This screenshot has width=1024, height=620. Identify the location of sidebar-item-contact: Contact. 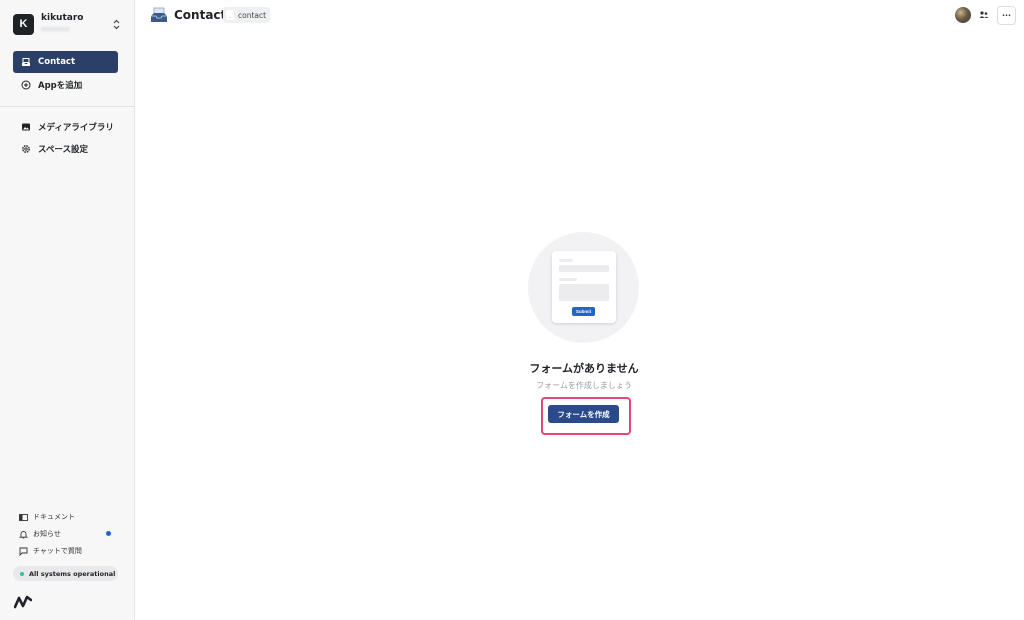
(65, 62).